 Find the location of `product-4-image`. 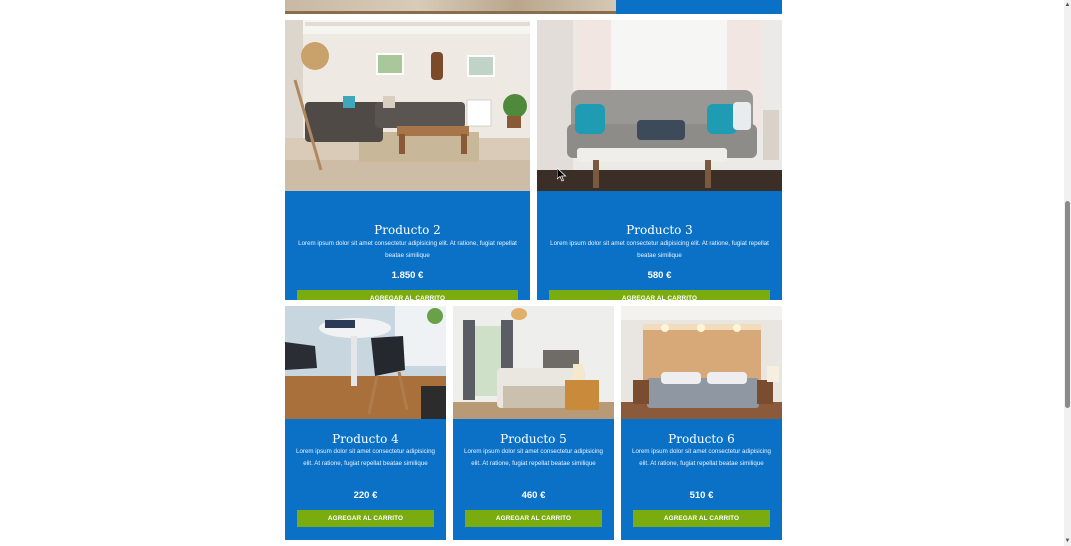

product-4-image is located at coordinates (365, 362).